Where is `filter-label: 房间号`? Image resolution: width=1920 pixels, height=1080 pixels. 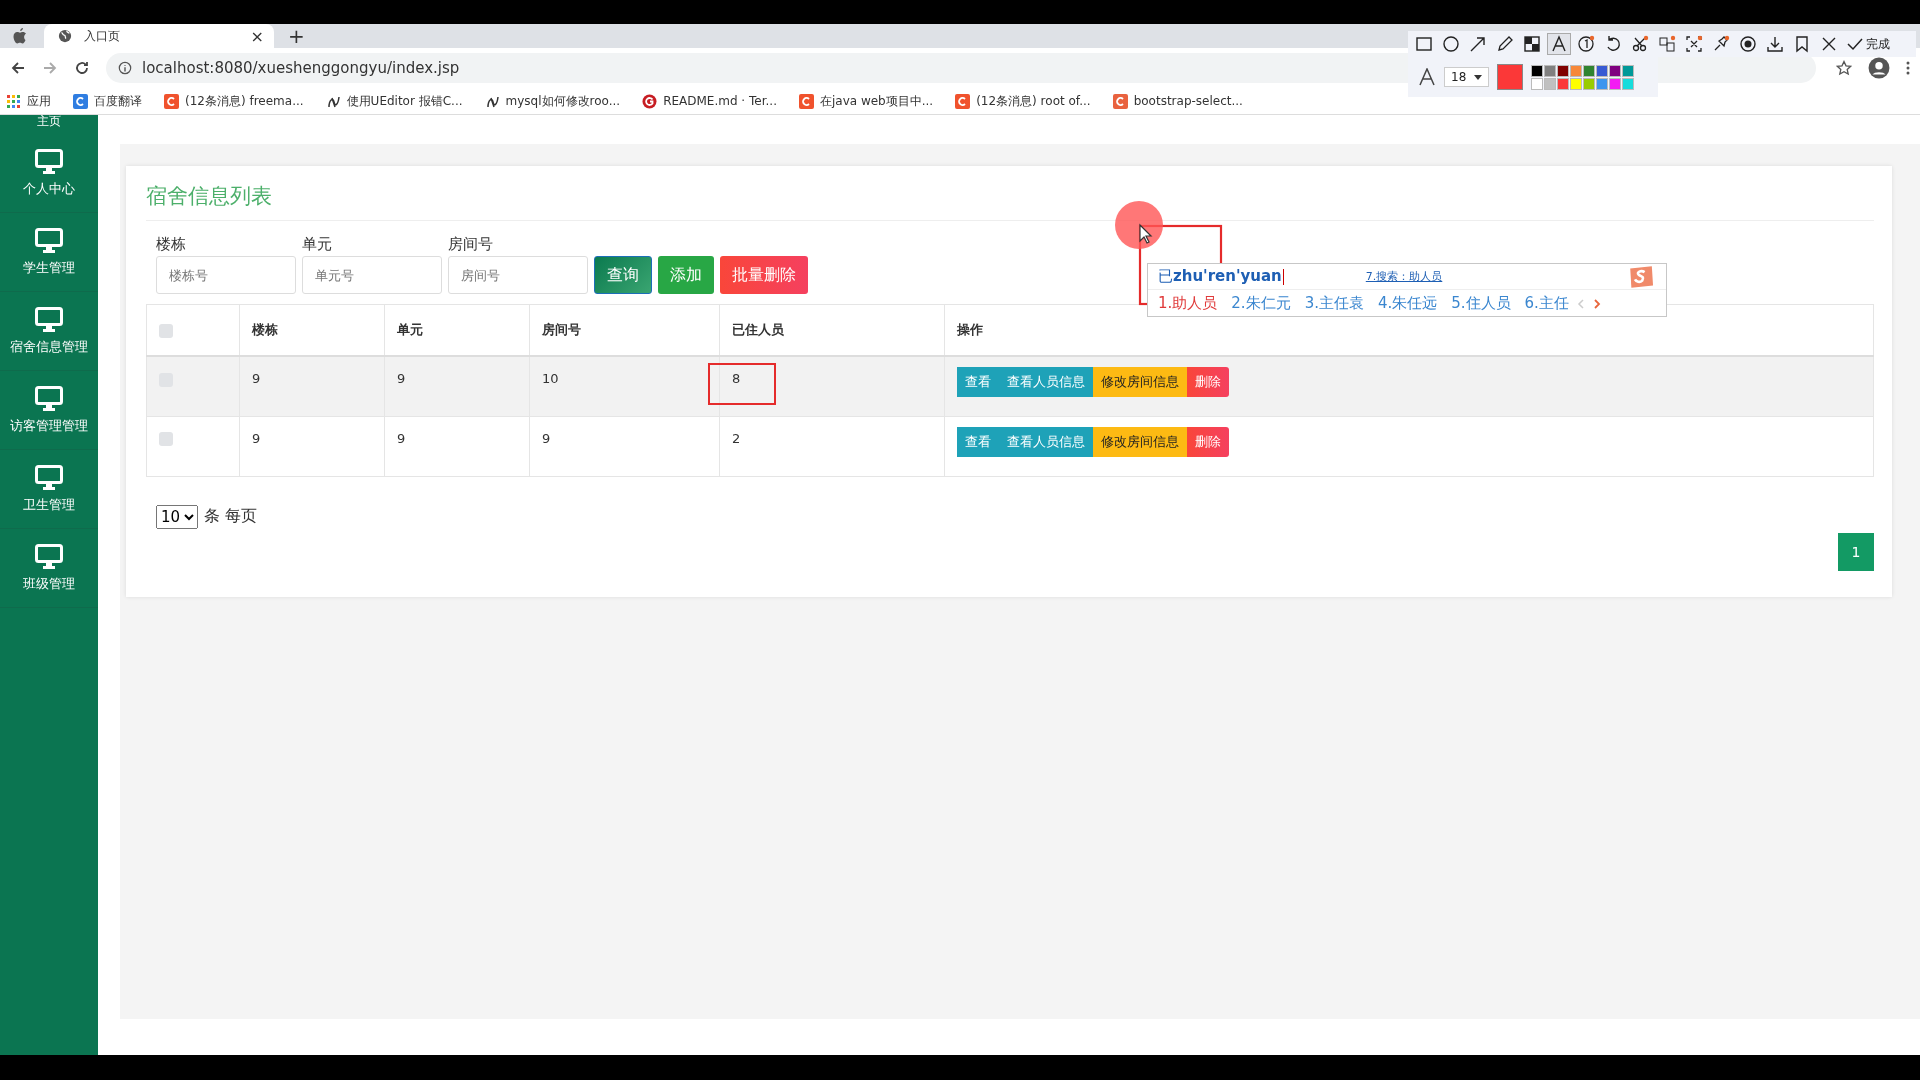
filter-label: 房间号 is located at coordinates (471, 244).